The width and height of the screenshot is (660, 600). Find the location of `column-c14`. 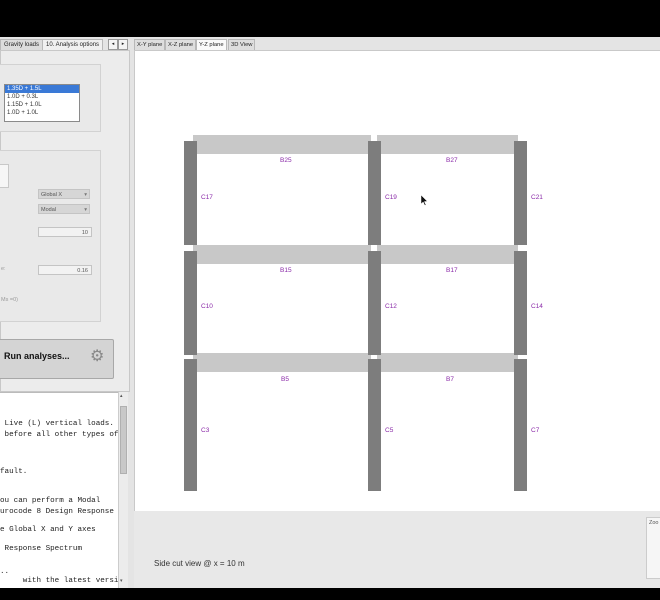

column-c14 is located at coordinates (520, 303).